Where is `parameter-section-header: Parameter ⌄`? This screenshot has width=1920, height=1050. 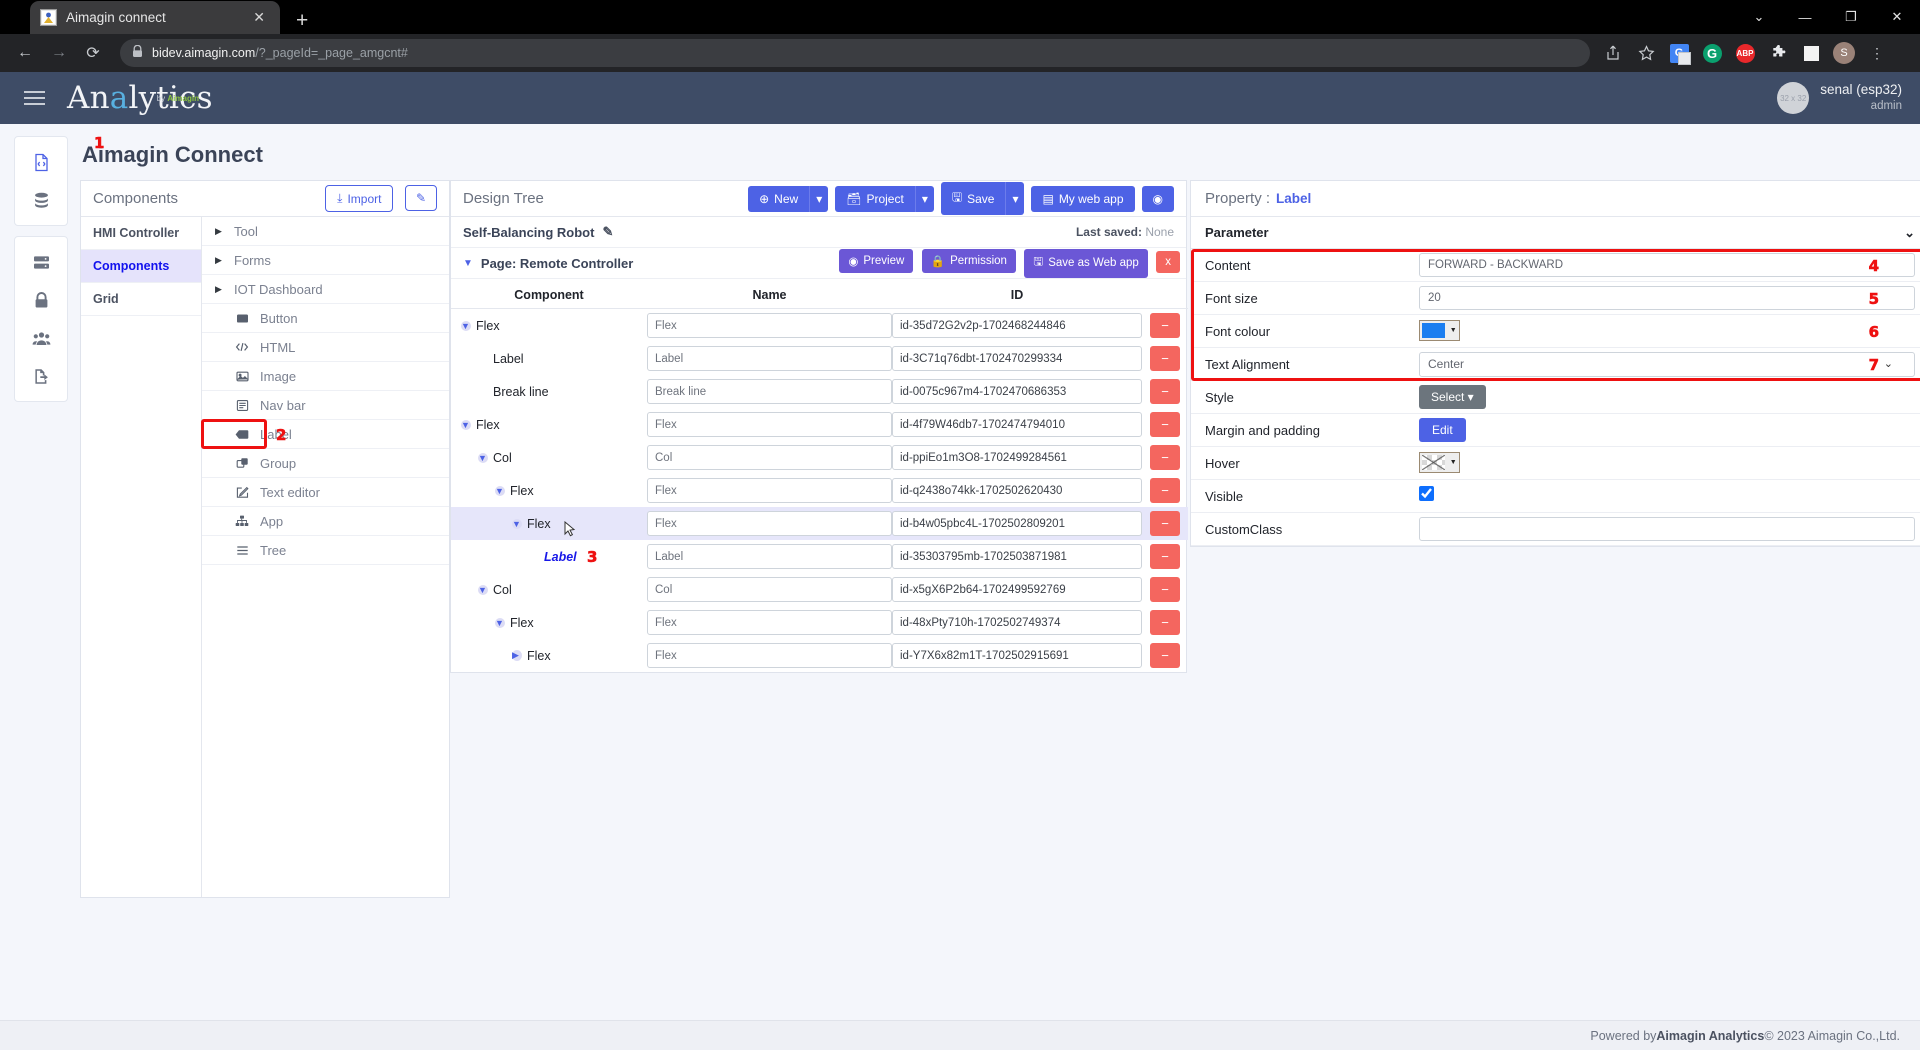
parameter-section-header: Parameter ⌄ is located at coordinates (1555, 233).